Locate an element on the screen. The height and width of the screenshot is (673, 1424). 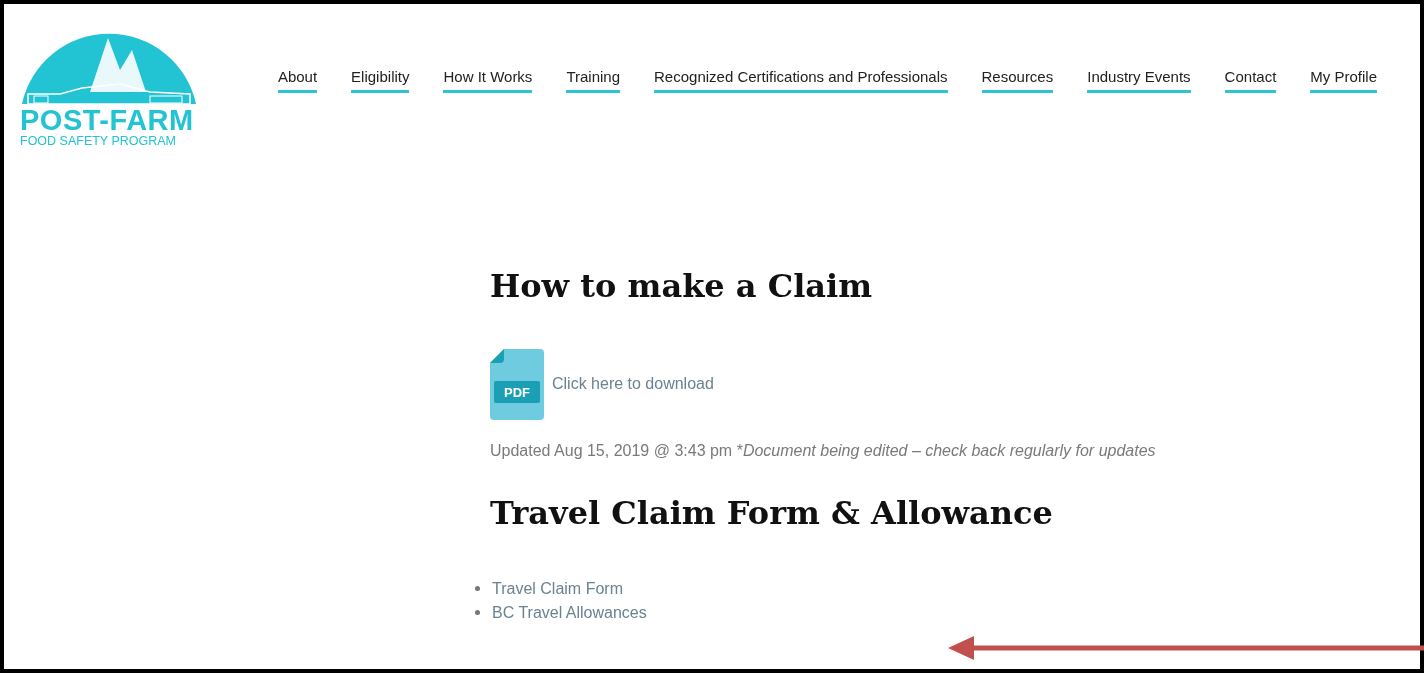
nav-link: How It Works is located at coordinates (488, 80).